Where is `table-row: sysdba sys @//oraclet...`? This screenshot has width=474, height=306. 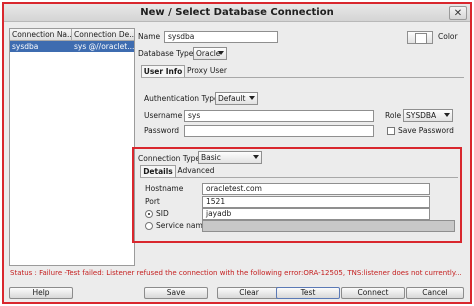
table-row: sysdba sys @//oraclet... is located at coordinates (72, 46).